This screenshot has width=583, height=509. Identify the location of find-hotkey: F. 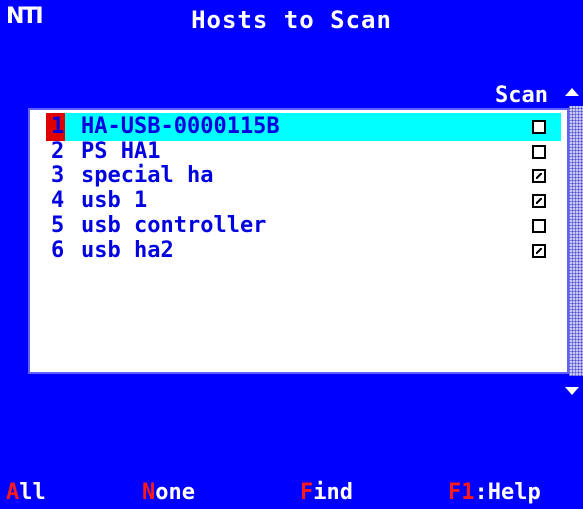
(307, 492).